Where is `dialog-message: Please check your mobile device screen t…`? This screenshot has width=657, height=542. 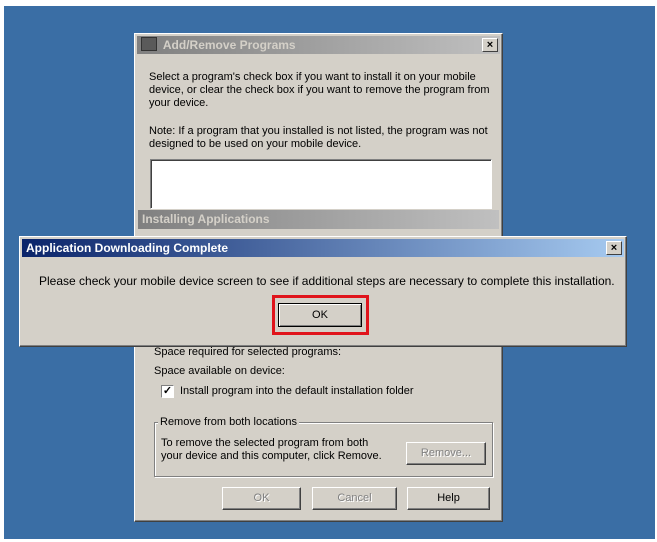
dialog-message: Please check your mobile device screen t… is located at coordinates (327, 281).